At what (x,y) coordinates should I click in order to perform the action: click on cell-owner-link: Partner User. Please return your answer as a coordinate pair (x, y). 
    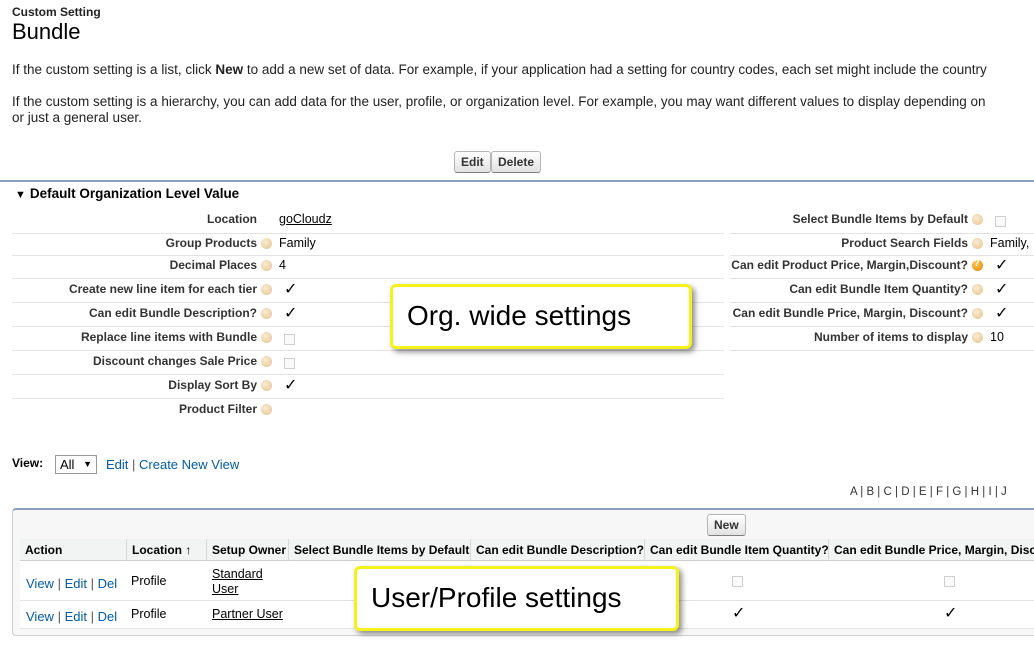
    Looking at the image, I should click on (247, 614).